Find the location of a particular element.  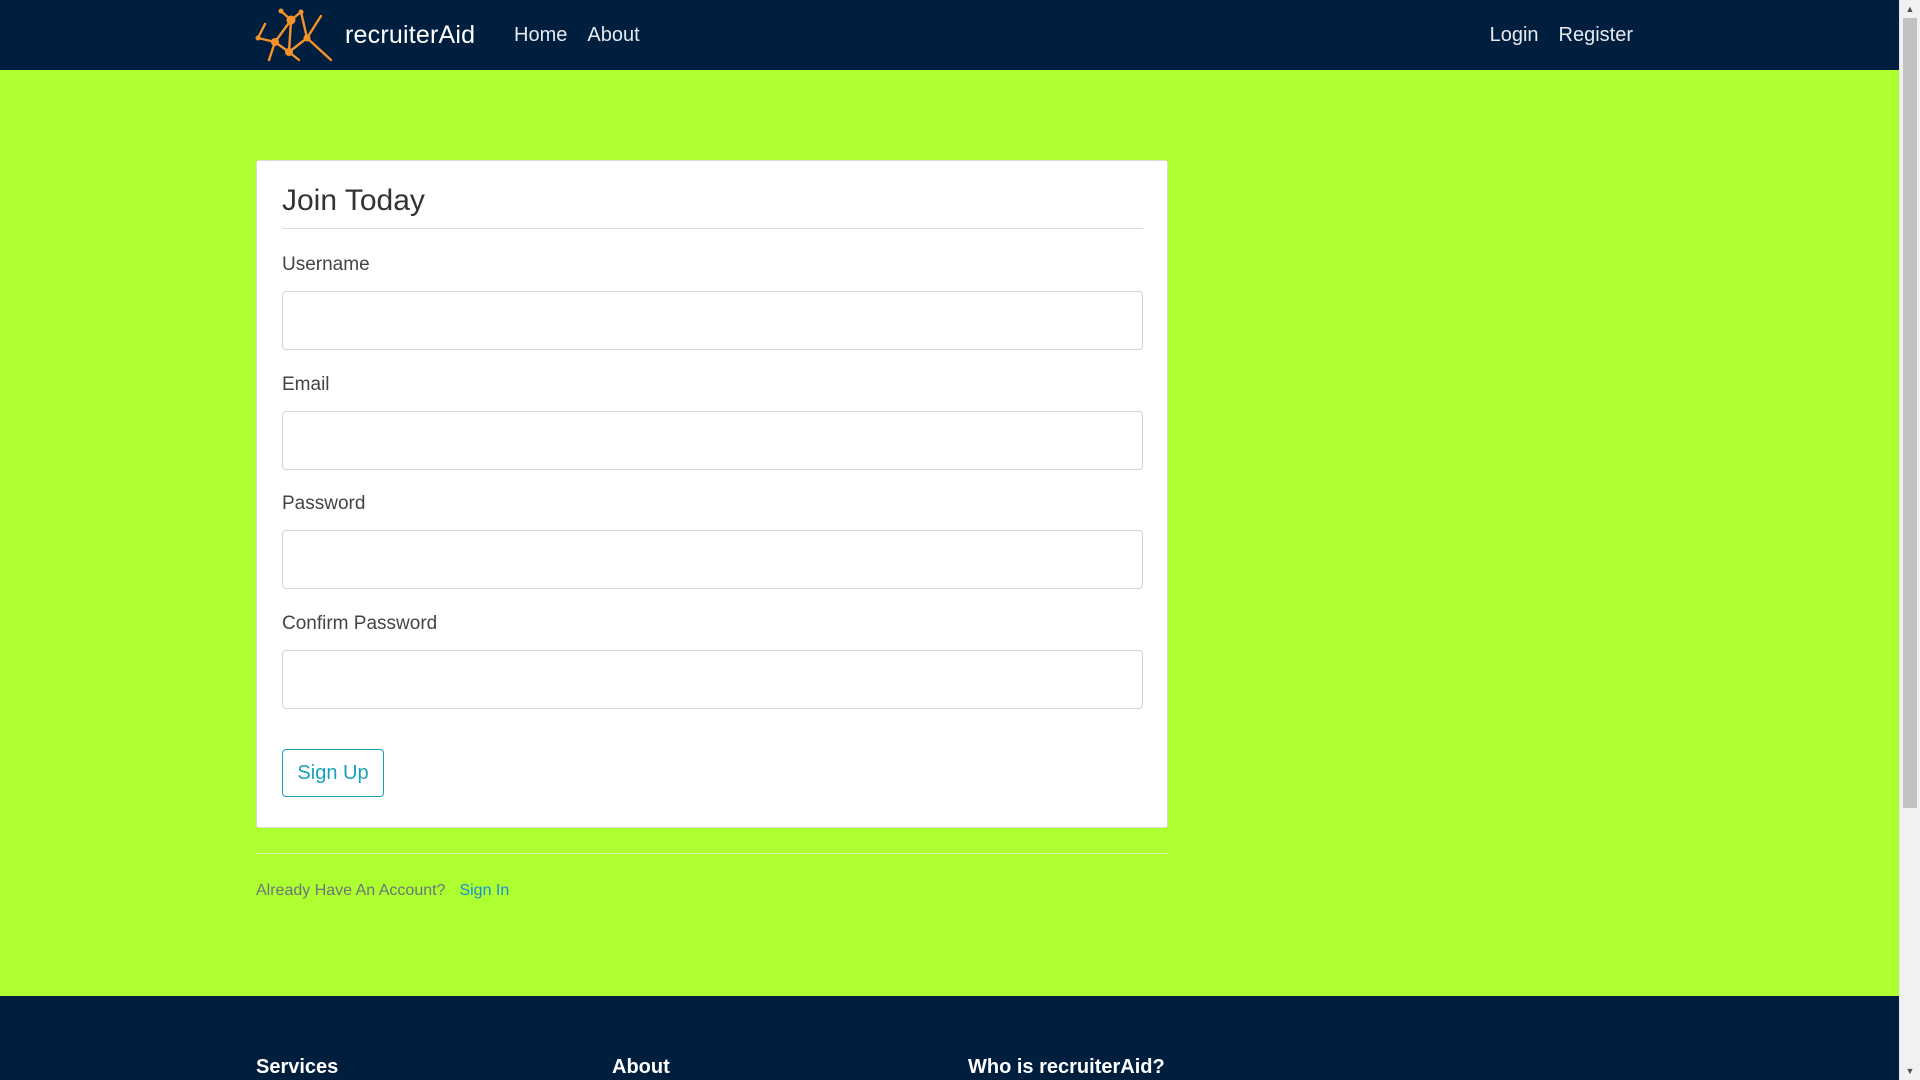

brand-link: recruiterAid is located at coordinates (365, 35).